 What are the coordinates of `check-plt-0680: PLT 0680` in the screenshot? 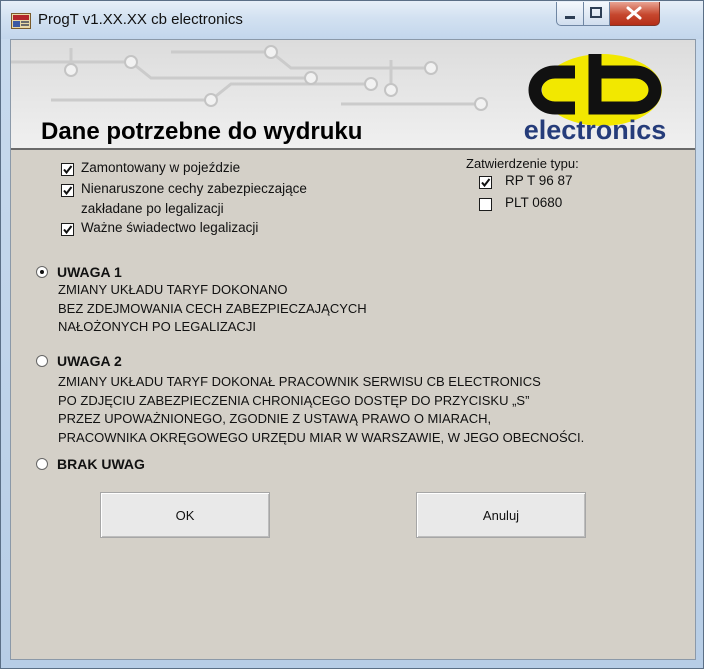 It's located at (521, 204).